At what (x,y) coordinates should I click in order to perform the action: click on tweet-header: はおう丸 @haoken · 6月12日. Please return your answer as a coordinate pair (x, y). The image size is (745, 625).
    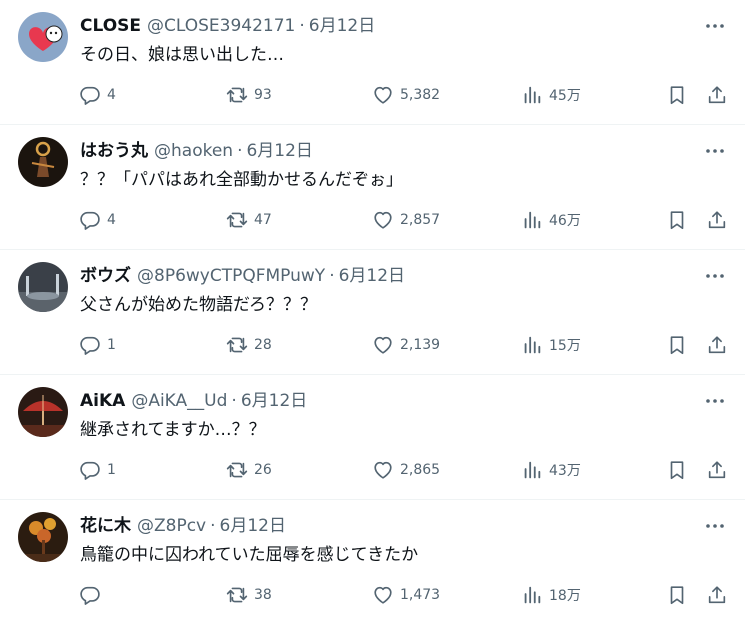
    Looking at the image, I should click on (196, 151).